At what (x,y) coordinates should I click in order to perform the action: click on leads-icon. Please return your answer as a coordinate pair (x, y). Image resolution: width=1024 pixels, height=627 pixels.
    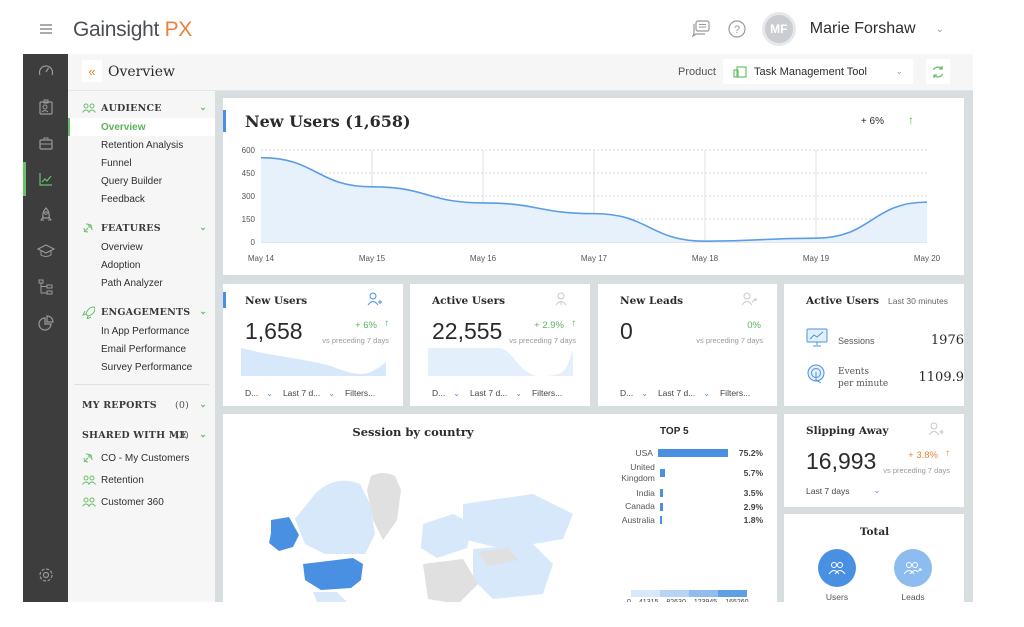
    Looking at the image, I should click on (912, 568).